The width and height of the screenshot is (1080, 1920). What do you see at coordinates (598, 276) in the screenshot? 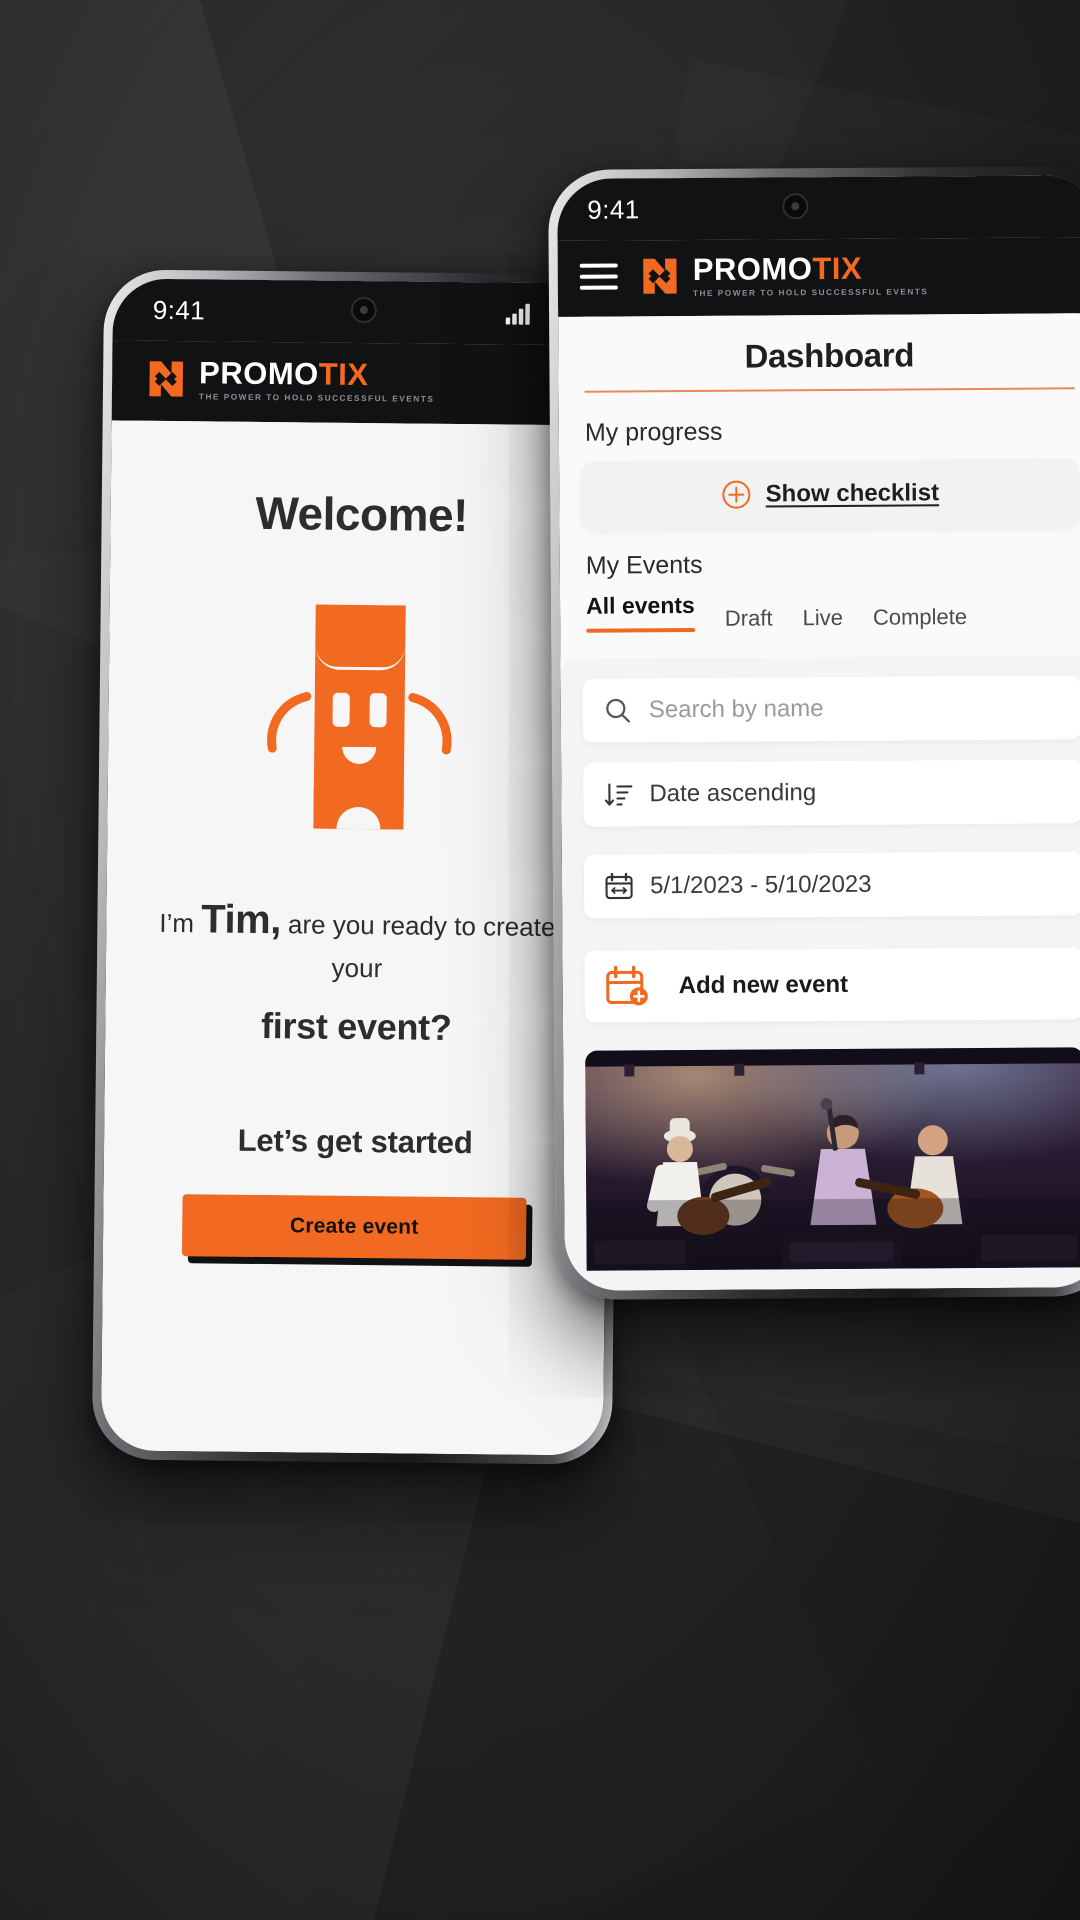
I see `hamburger-menu-icon` at bounding box center [598, 276].